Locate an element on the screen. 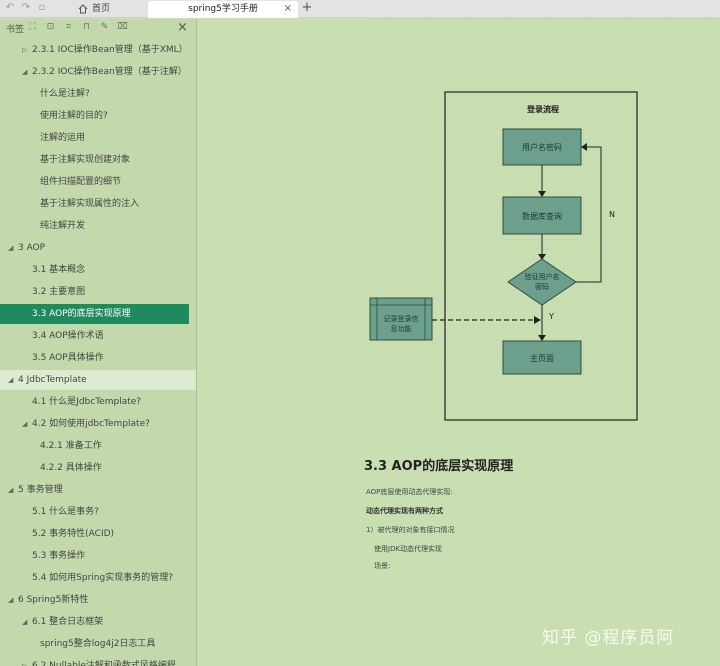 The width and height of the screenshot is (720, 666). section-heading: 3.3 AOP的底层实现原理 is located at coordinates (439, 466).